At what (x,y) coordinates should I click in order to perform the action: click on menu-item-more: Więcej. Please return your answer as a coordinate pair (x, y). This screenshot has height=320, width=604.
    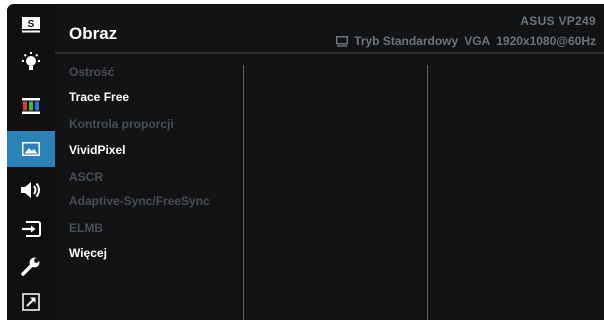
    Looking at the image, I should click on (88, 253).